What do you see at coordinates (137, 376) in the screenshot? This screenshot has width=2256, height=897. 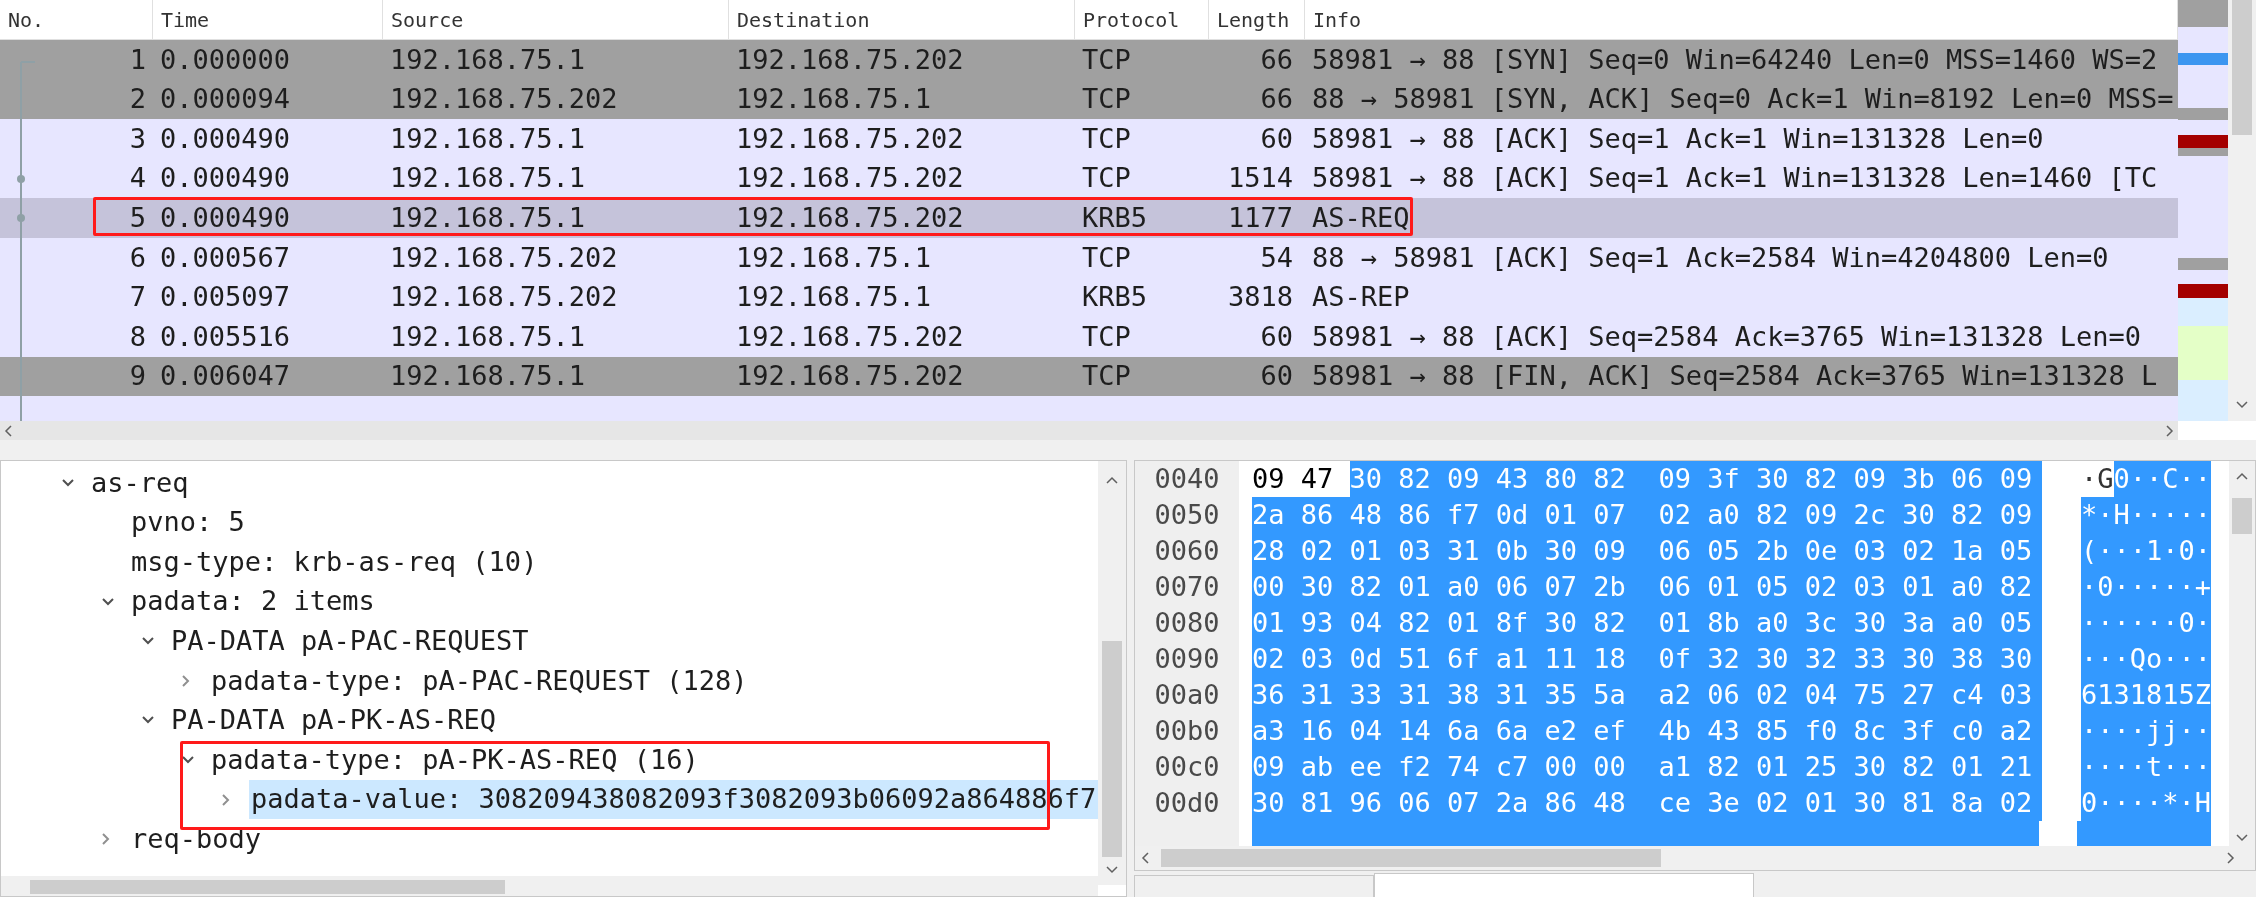 I see `table-cell-text: 9` at bounding box center [137, 376].